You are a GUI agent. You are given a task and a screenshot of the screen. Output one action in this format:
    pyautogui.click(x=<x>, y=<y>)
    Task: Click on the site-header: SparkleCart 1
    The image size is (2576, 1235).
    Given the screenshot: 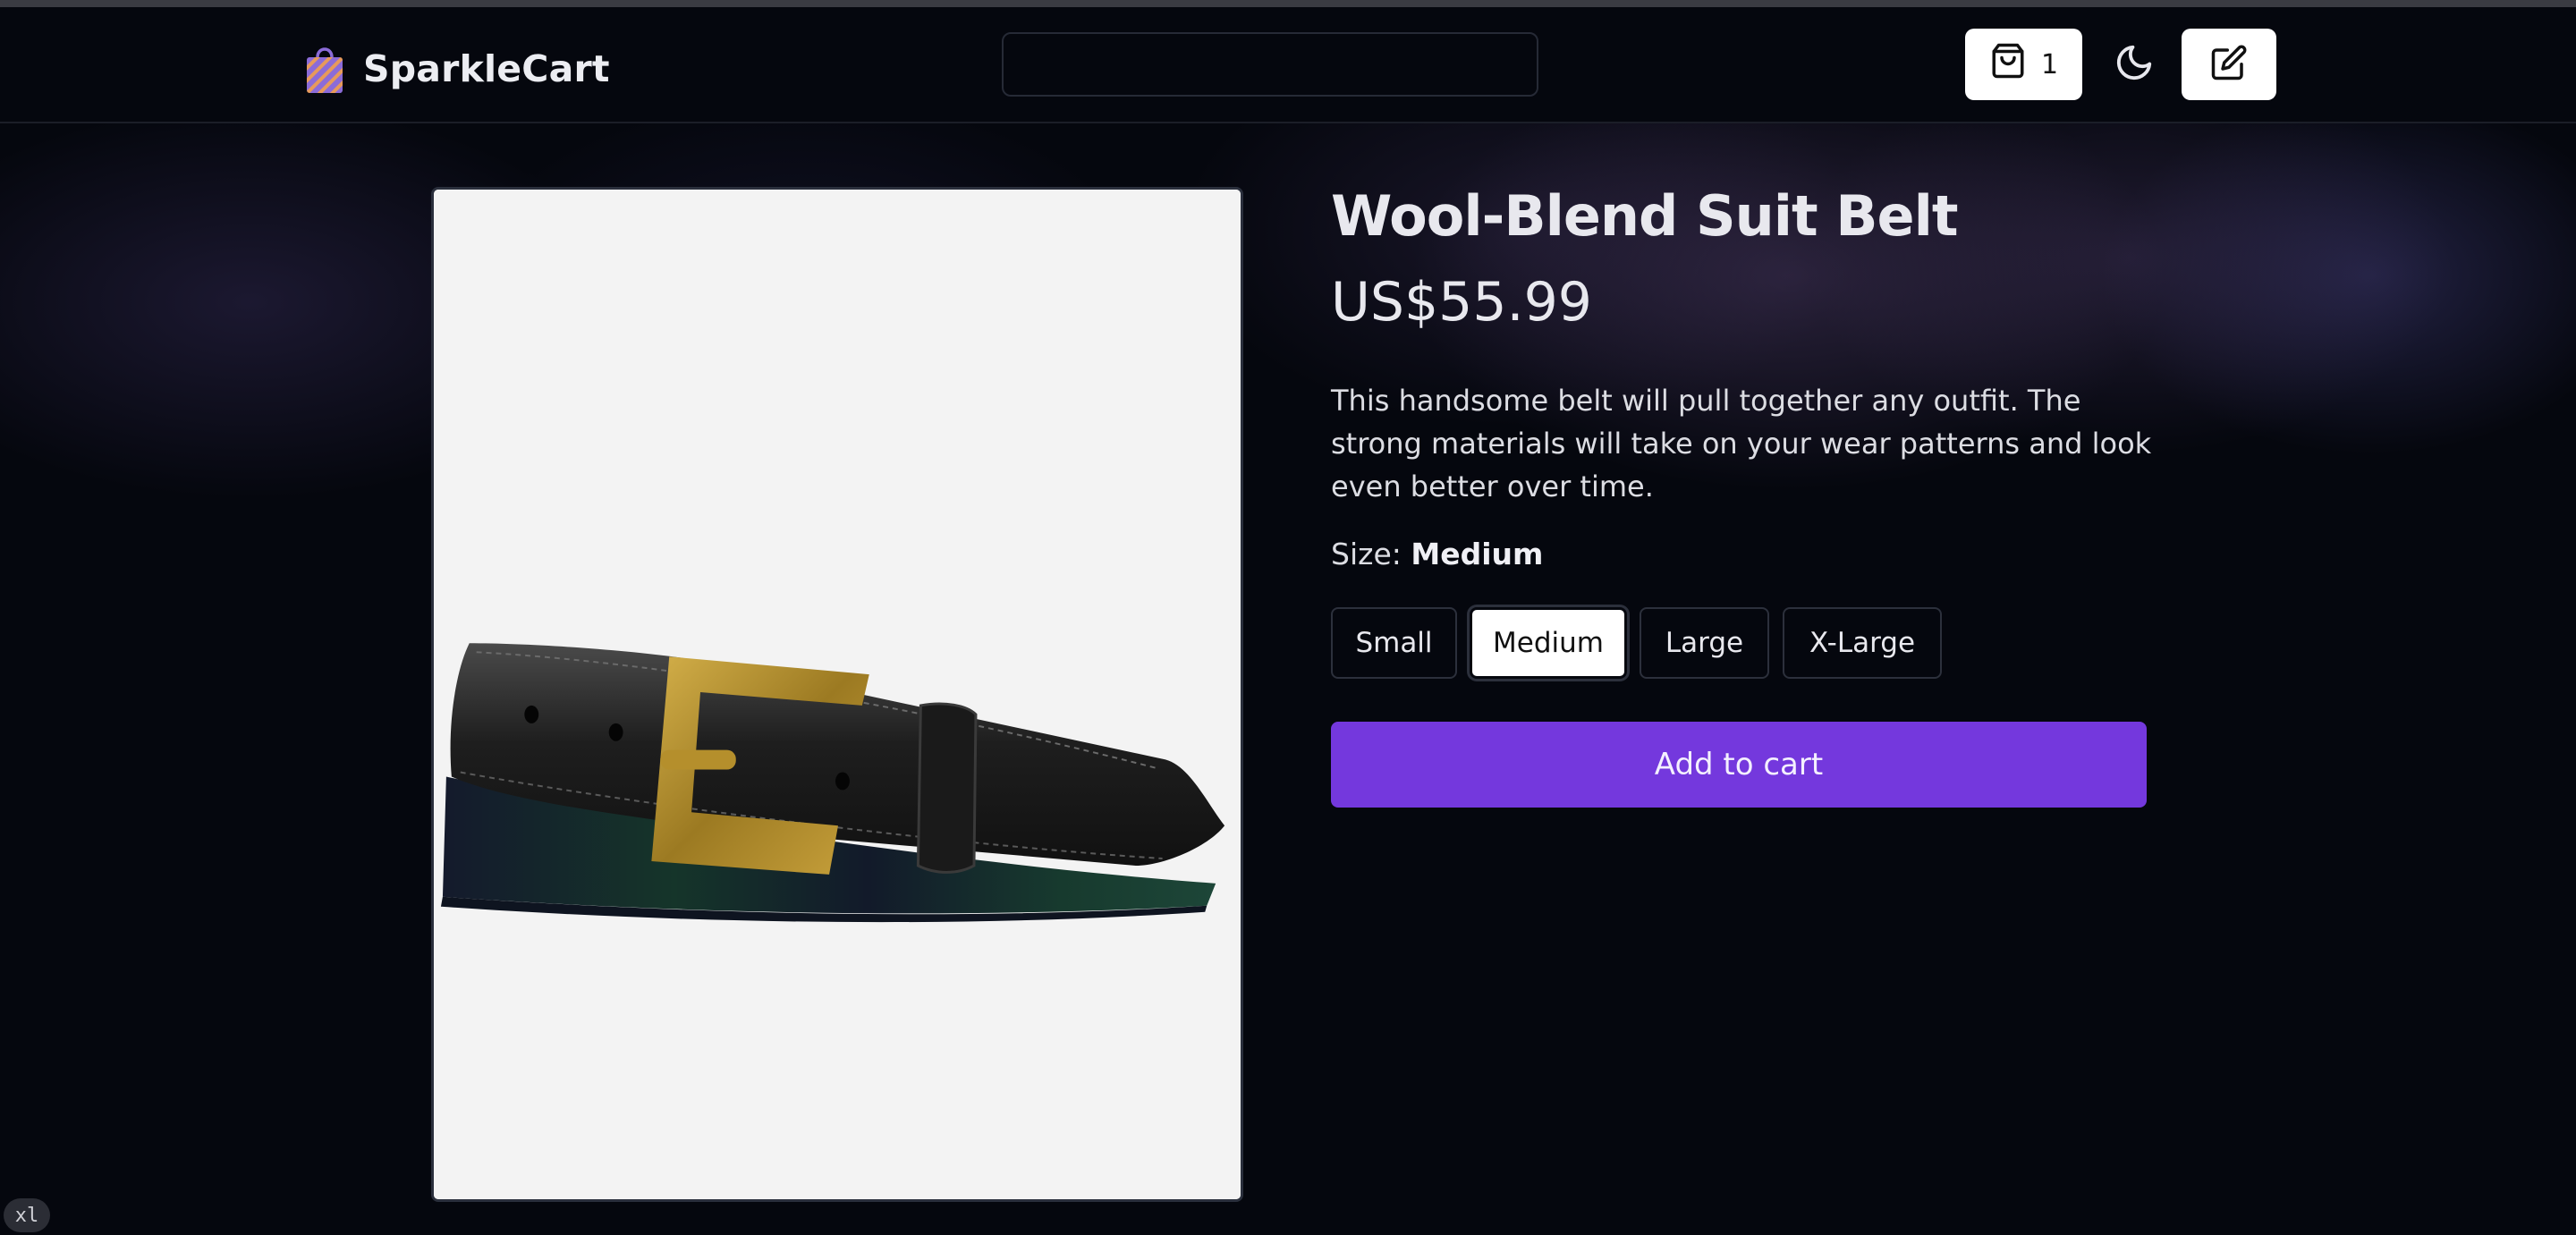 What is the action you would take?
    pyautogui.click(x=1288, y=65)
    